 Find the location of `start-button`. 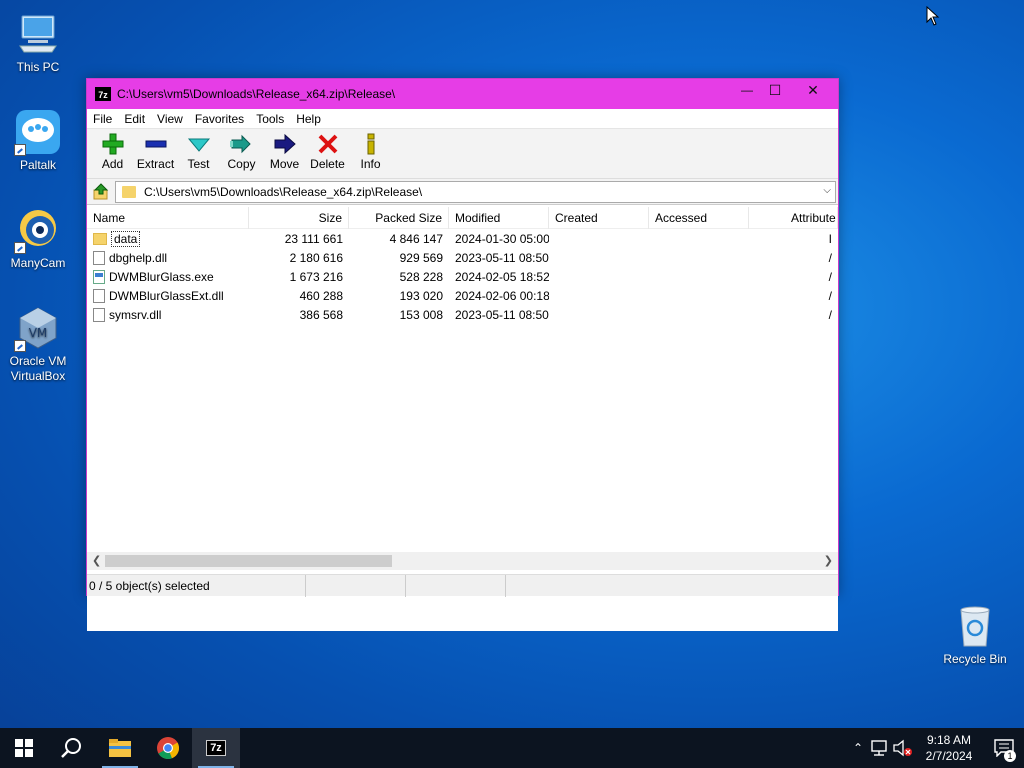

start-button is located at coordinates (24, 748).